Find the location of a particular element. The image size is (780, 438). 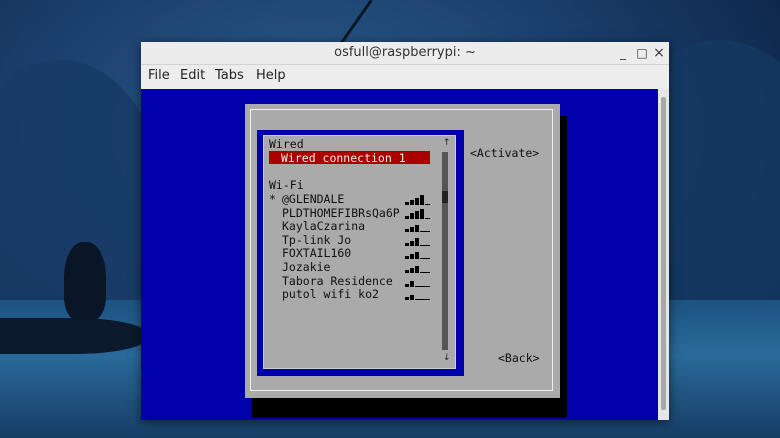

maximize-button: □ is located at coordinates (642, 53).